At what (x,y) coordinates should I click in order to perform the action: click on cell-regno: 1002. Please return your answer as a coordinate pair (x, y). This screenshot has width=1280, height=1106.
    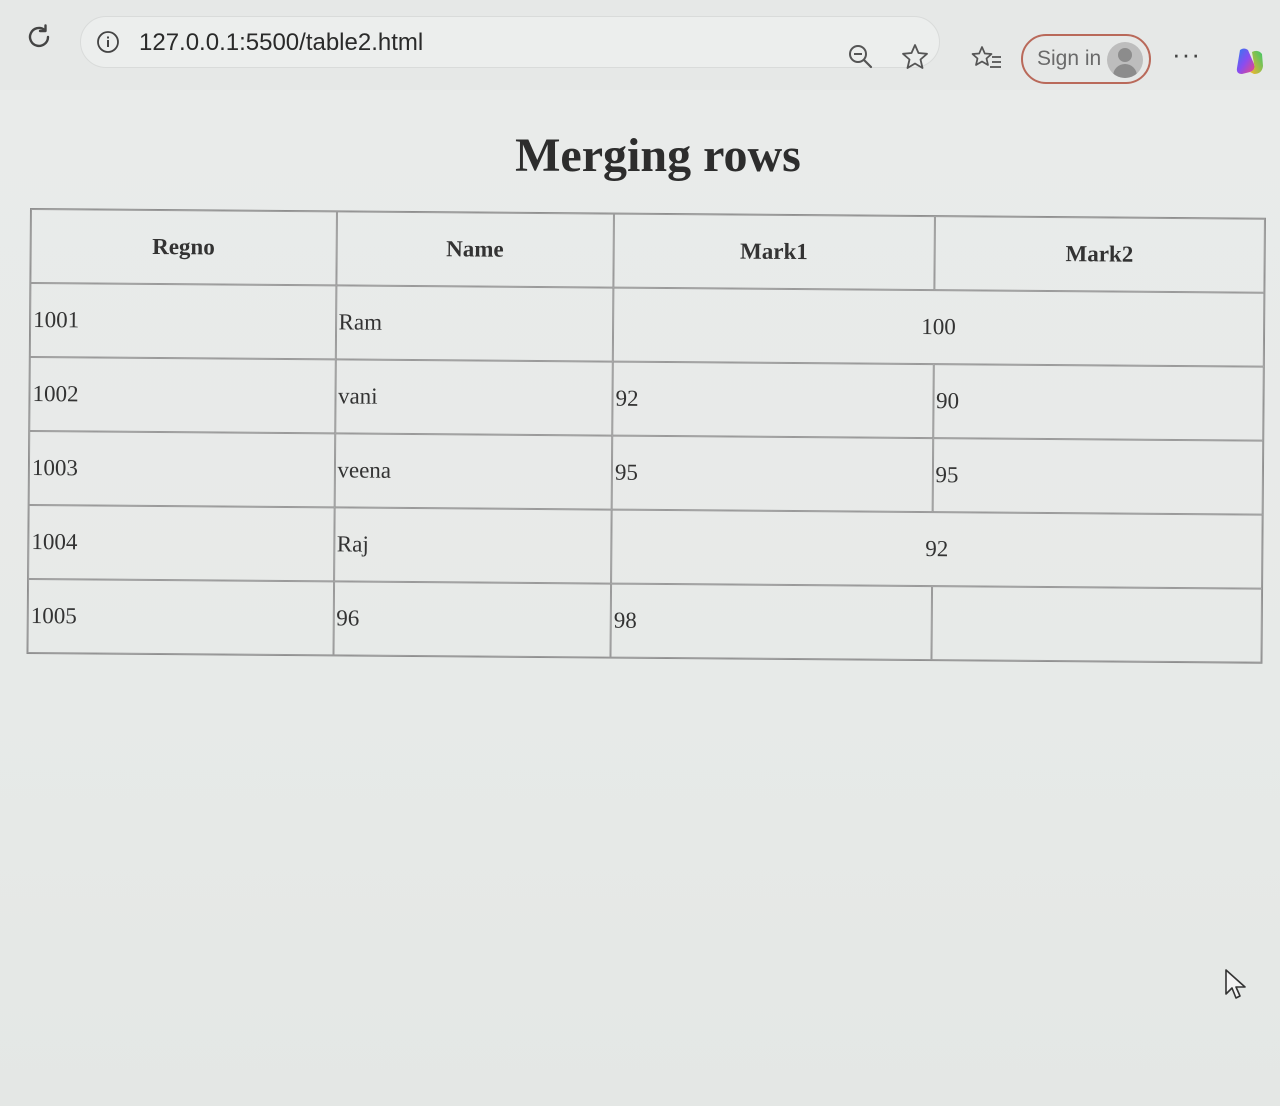
    Looking at the image, I should click on (182, 395).